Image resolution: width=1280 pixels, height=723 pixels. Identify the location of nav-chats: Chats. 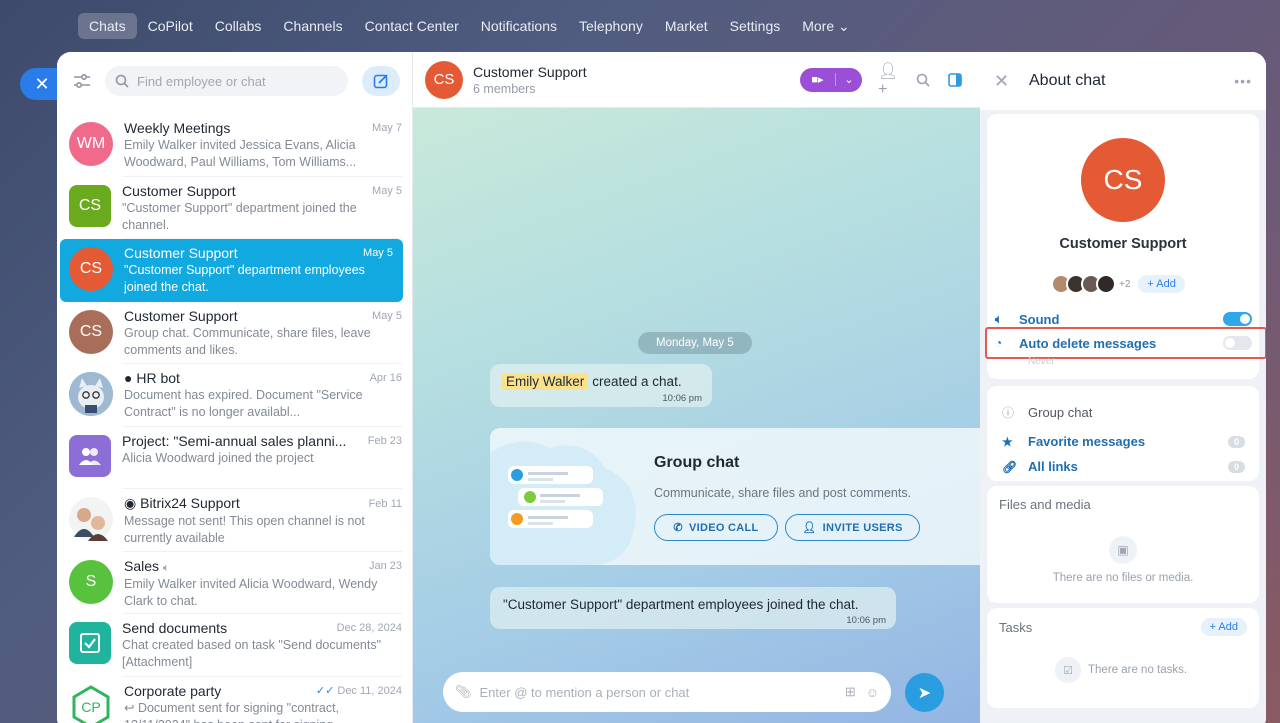
(107, 26).